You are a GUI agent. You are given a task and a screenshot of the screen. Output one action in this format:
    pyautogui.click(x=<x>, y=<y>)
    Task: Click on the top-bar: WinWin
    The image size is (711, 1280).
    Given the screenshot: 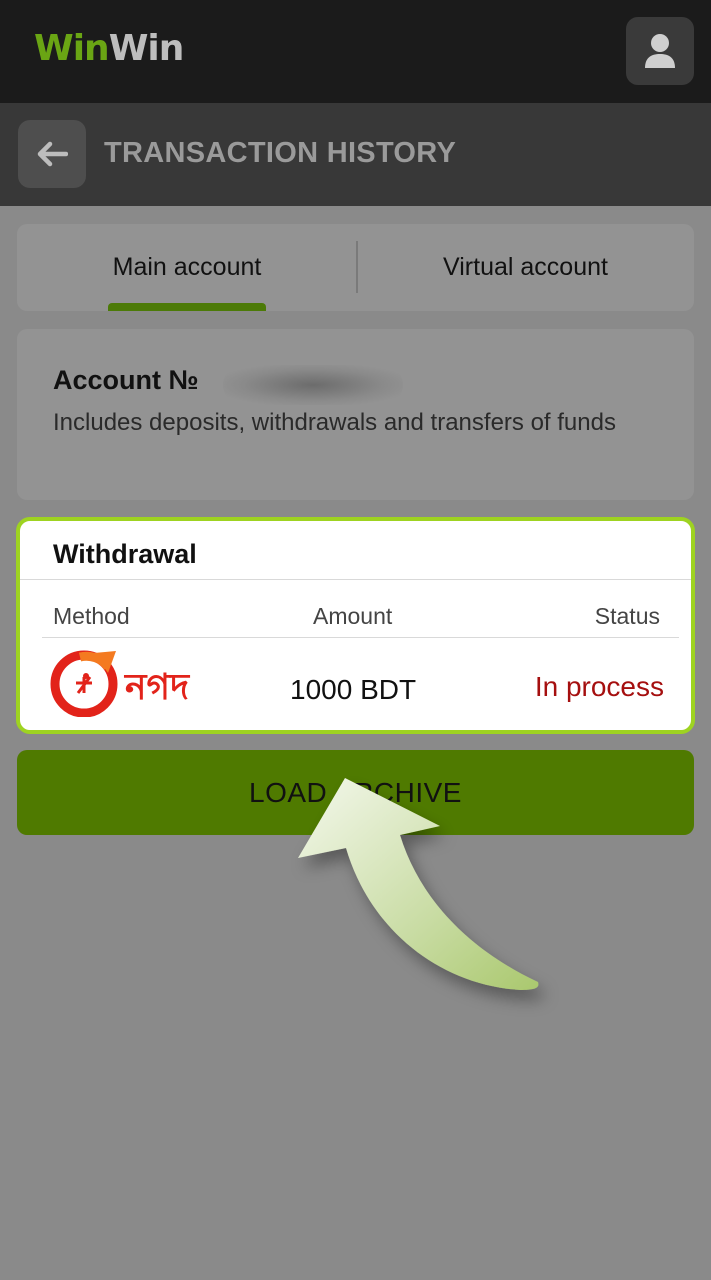 What is the action you would take?
    pyautogui.click(x=355, y=51)
    